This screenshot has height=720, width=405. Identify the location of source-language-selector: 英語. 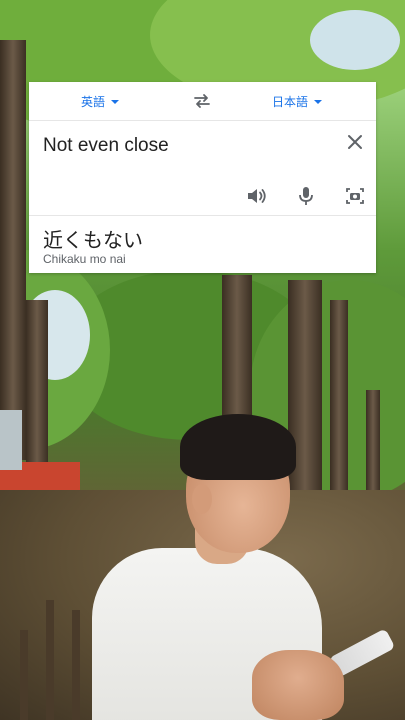
(100, 101).